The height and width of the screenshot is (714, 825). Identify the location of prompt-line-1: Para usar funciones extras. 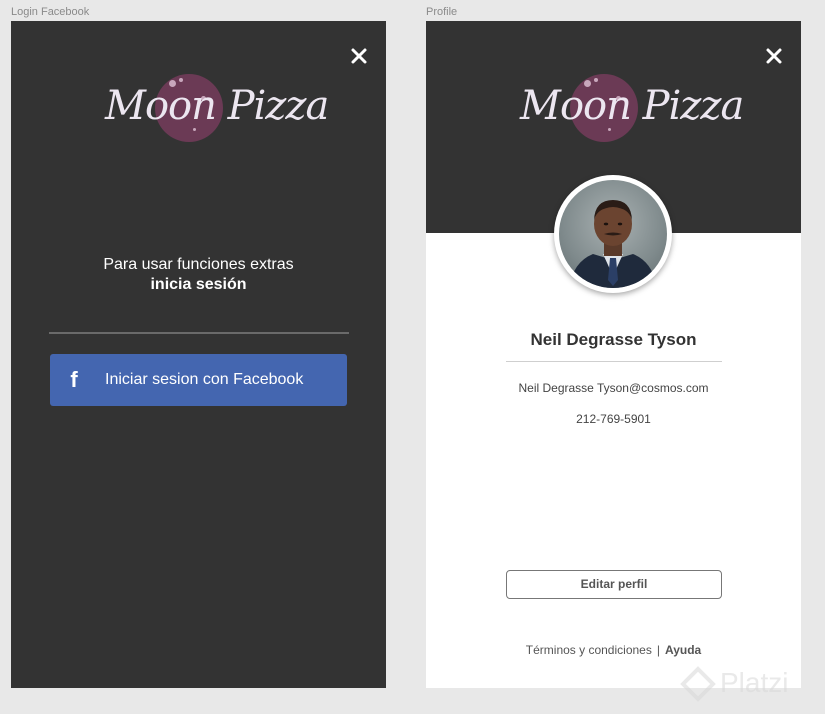
(198, 264).